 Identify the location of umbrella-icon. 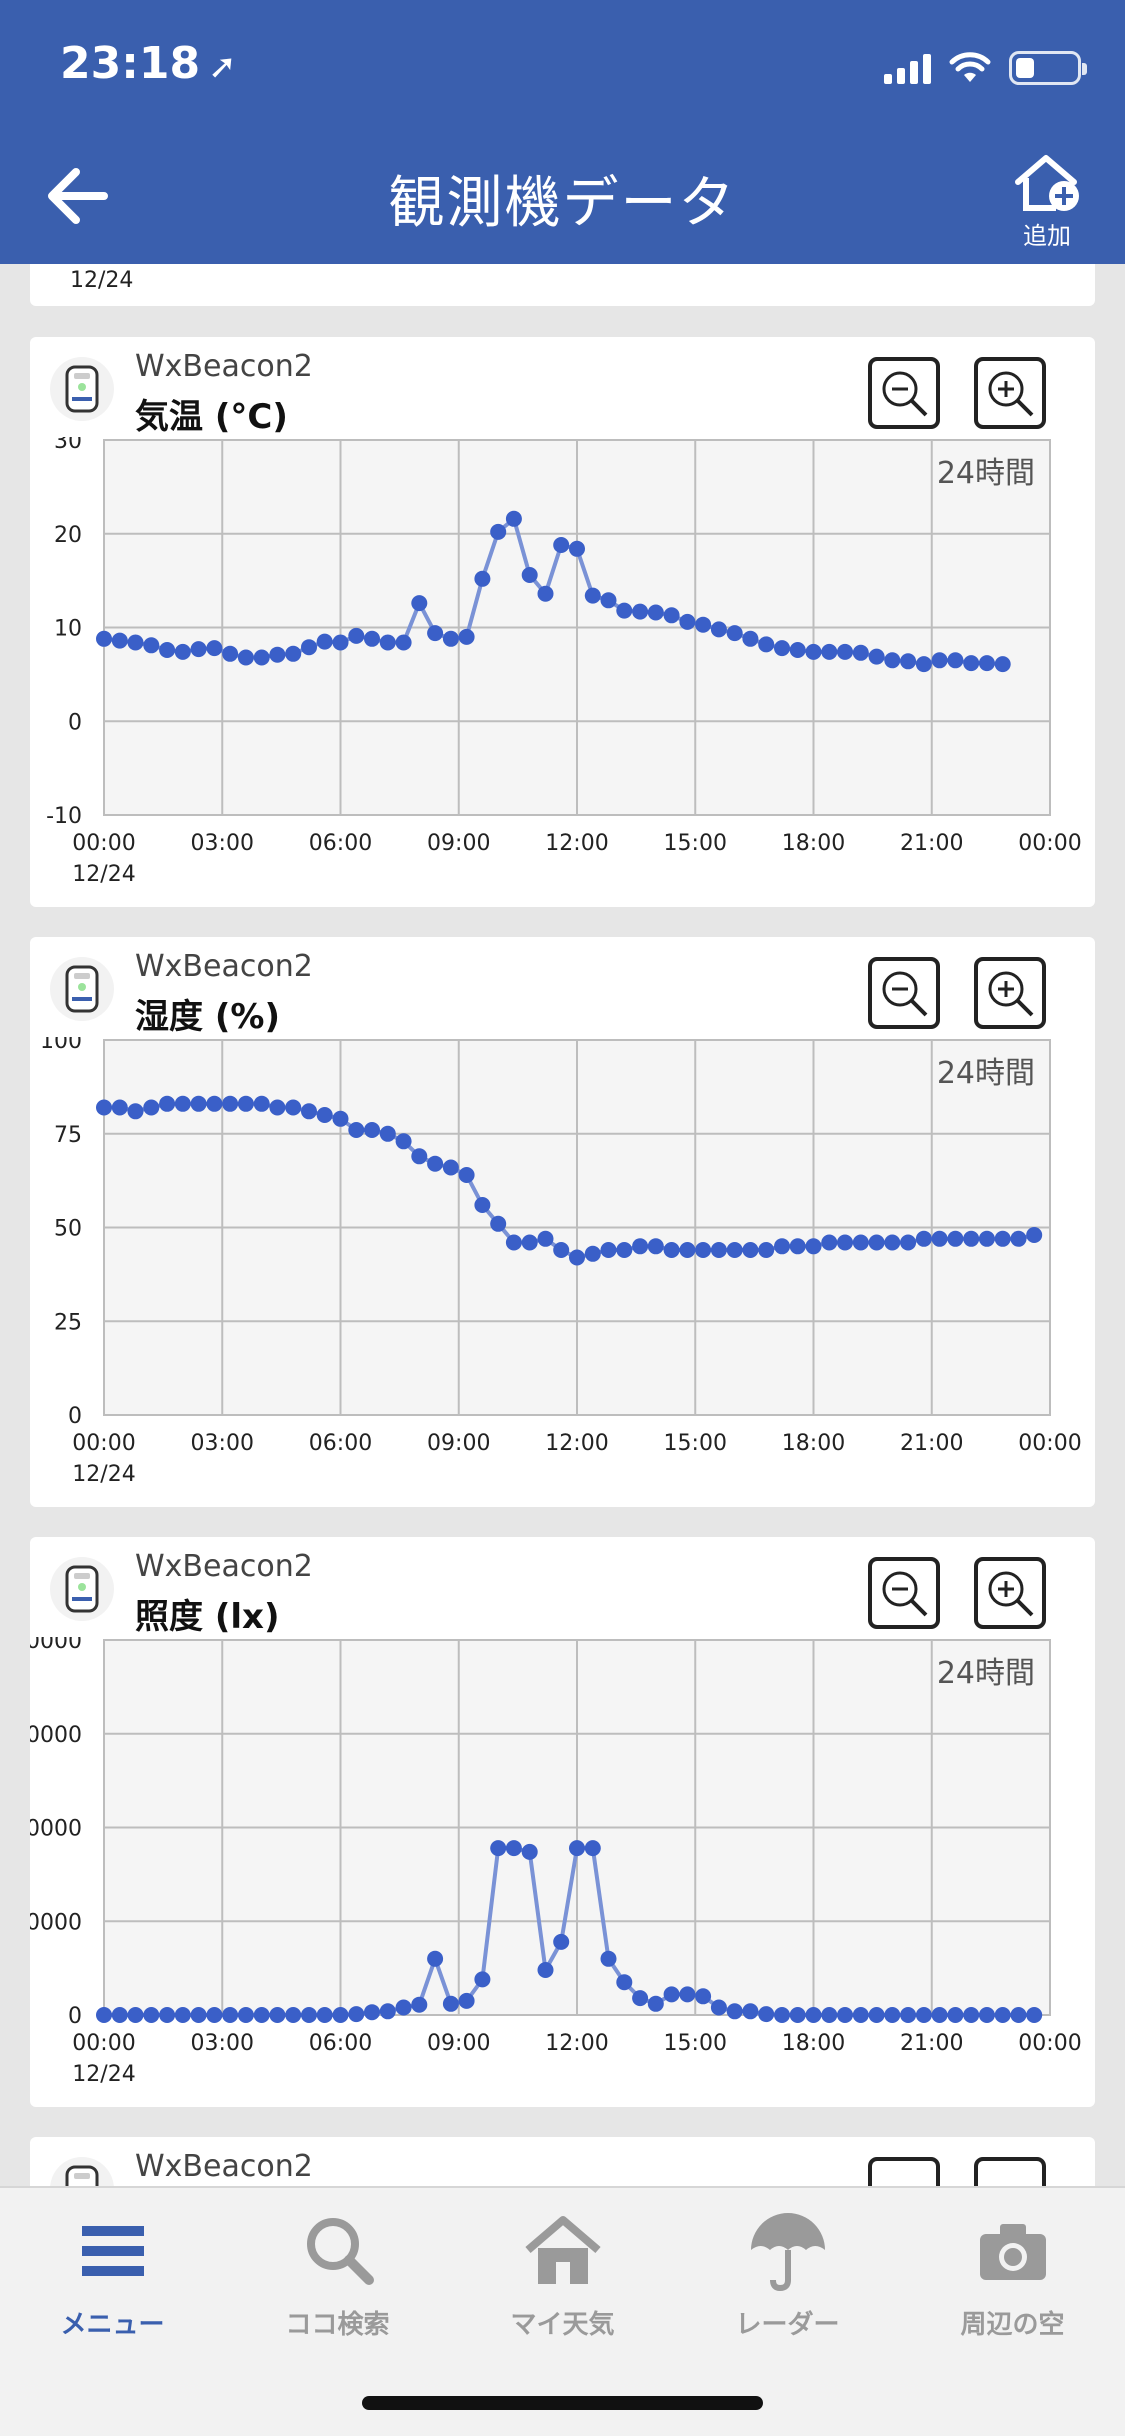
(787, 2252).